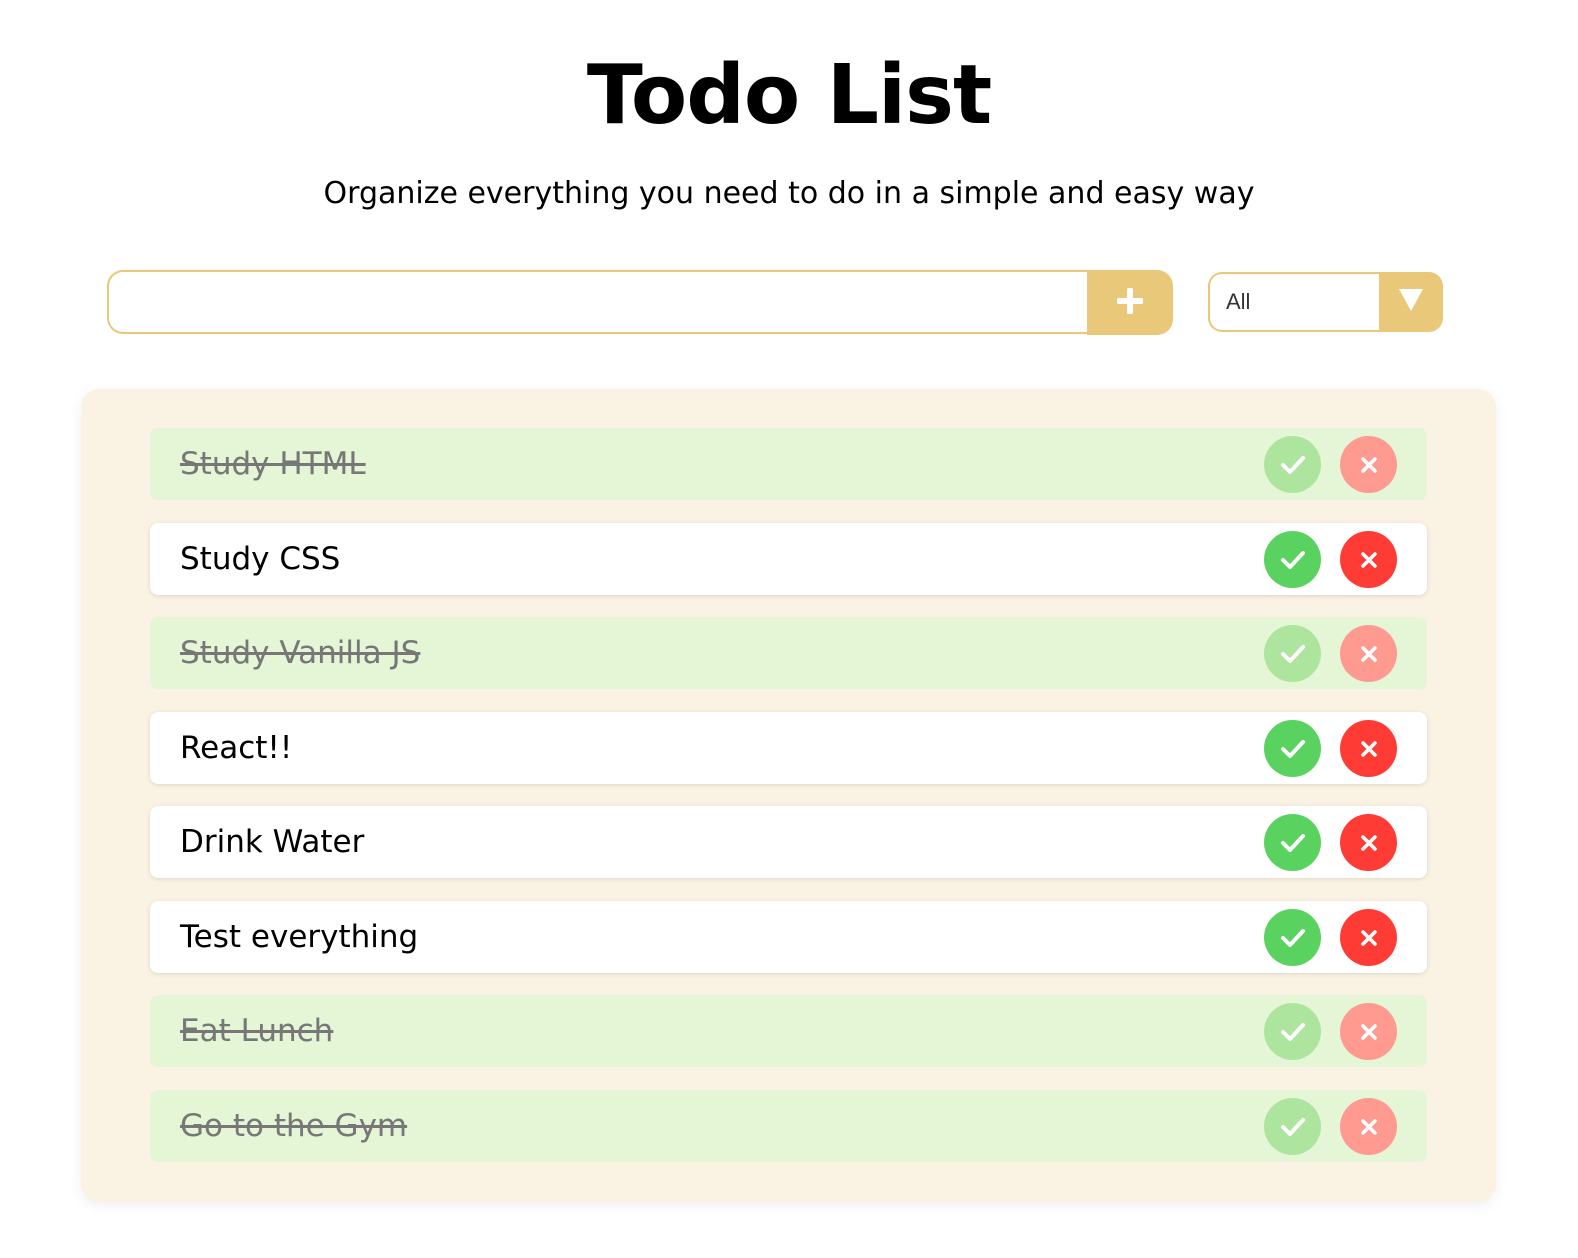 Image resolution: width=1578 pixels, height=1258 pixels. Describe the element at coordinates (788, 842) in the screenshot. I see `todo-item: Drink Water` at that location.